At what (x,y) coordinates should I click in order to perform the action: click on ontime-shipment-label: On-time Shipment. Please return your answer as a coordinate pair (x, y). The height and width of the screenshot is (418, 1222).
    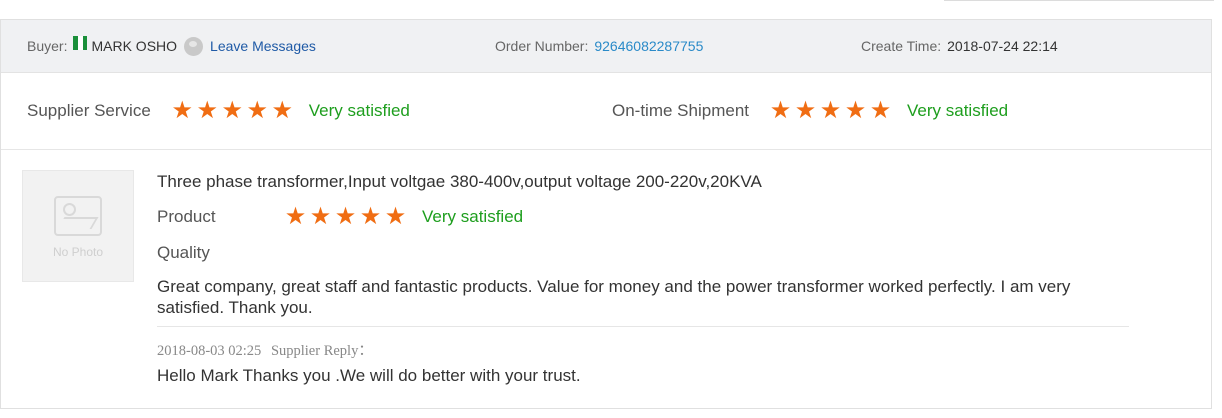
    Looking at the image, I should click on (680, 110).